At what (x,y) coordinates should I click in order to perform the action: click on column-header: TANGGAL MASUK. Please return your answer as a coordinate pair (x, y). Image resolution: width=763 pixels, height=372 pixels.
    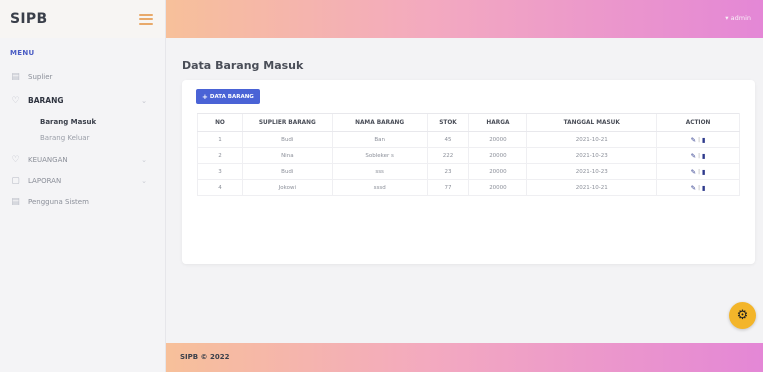
    Looking at the image, I should click on (591, 122).